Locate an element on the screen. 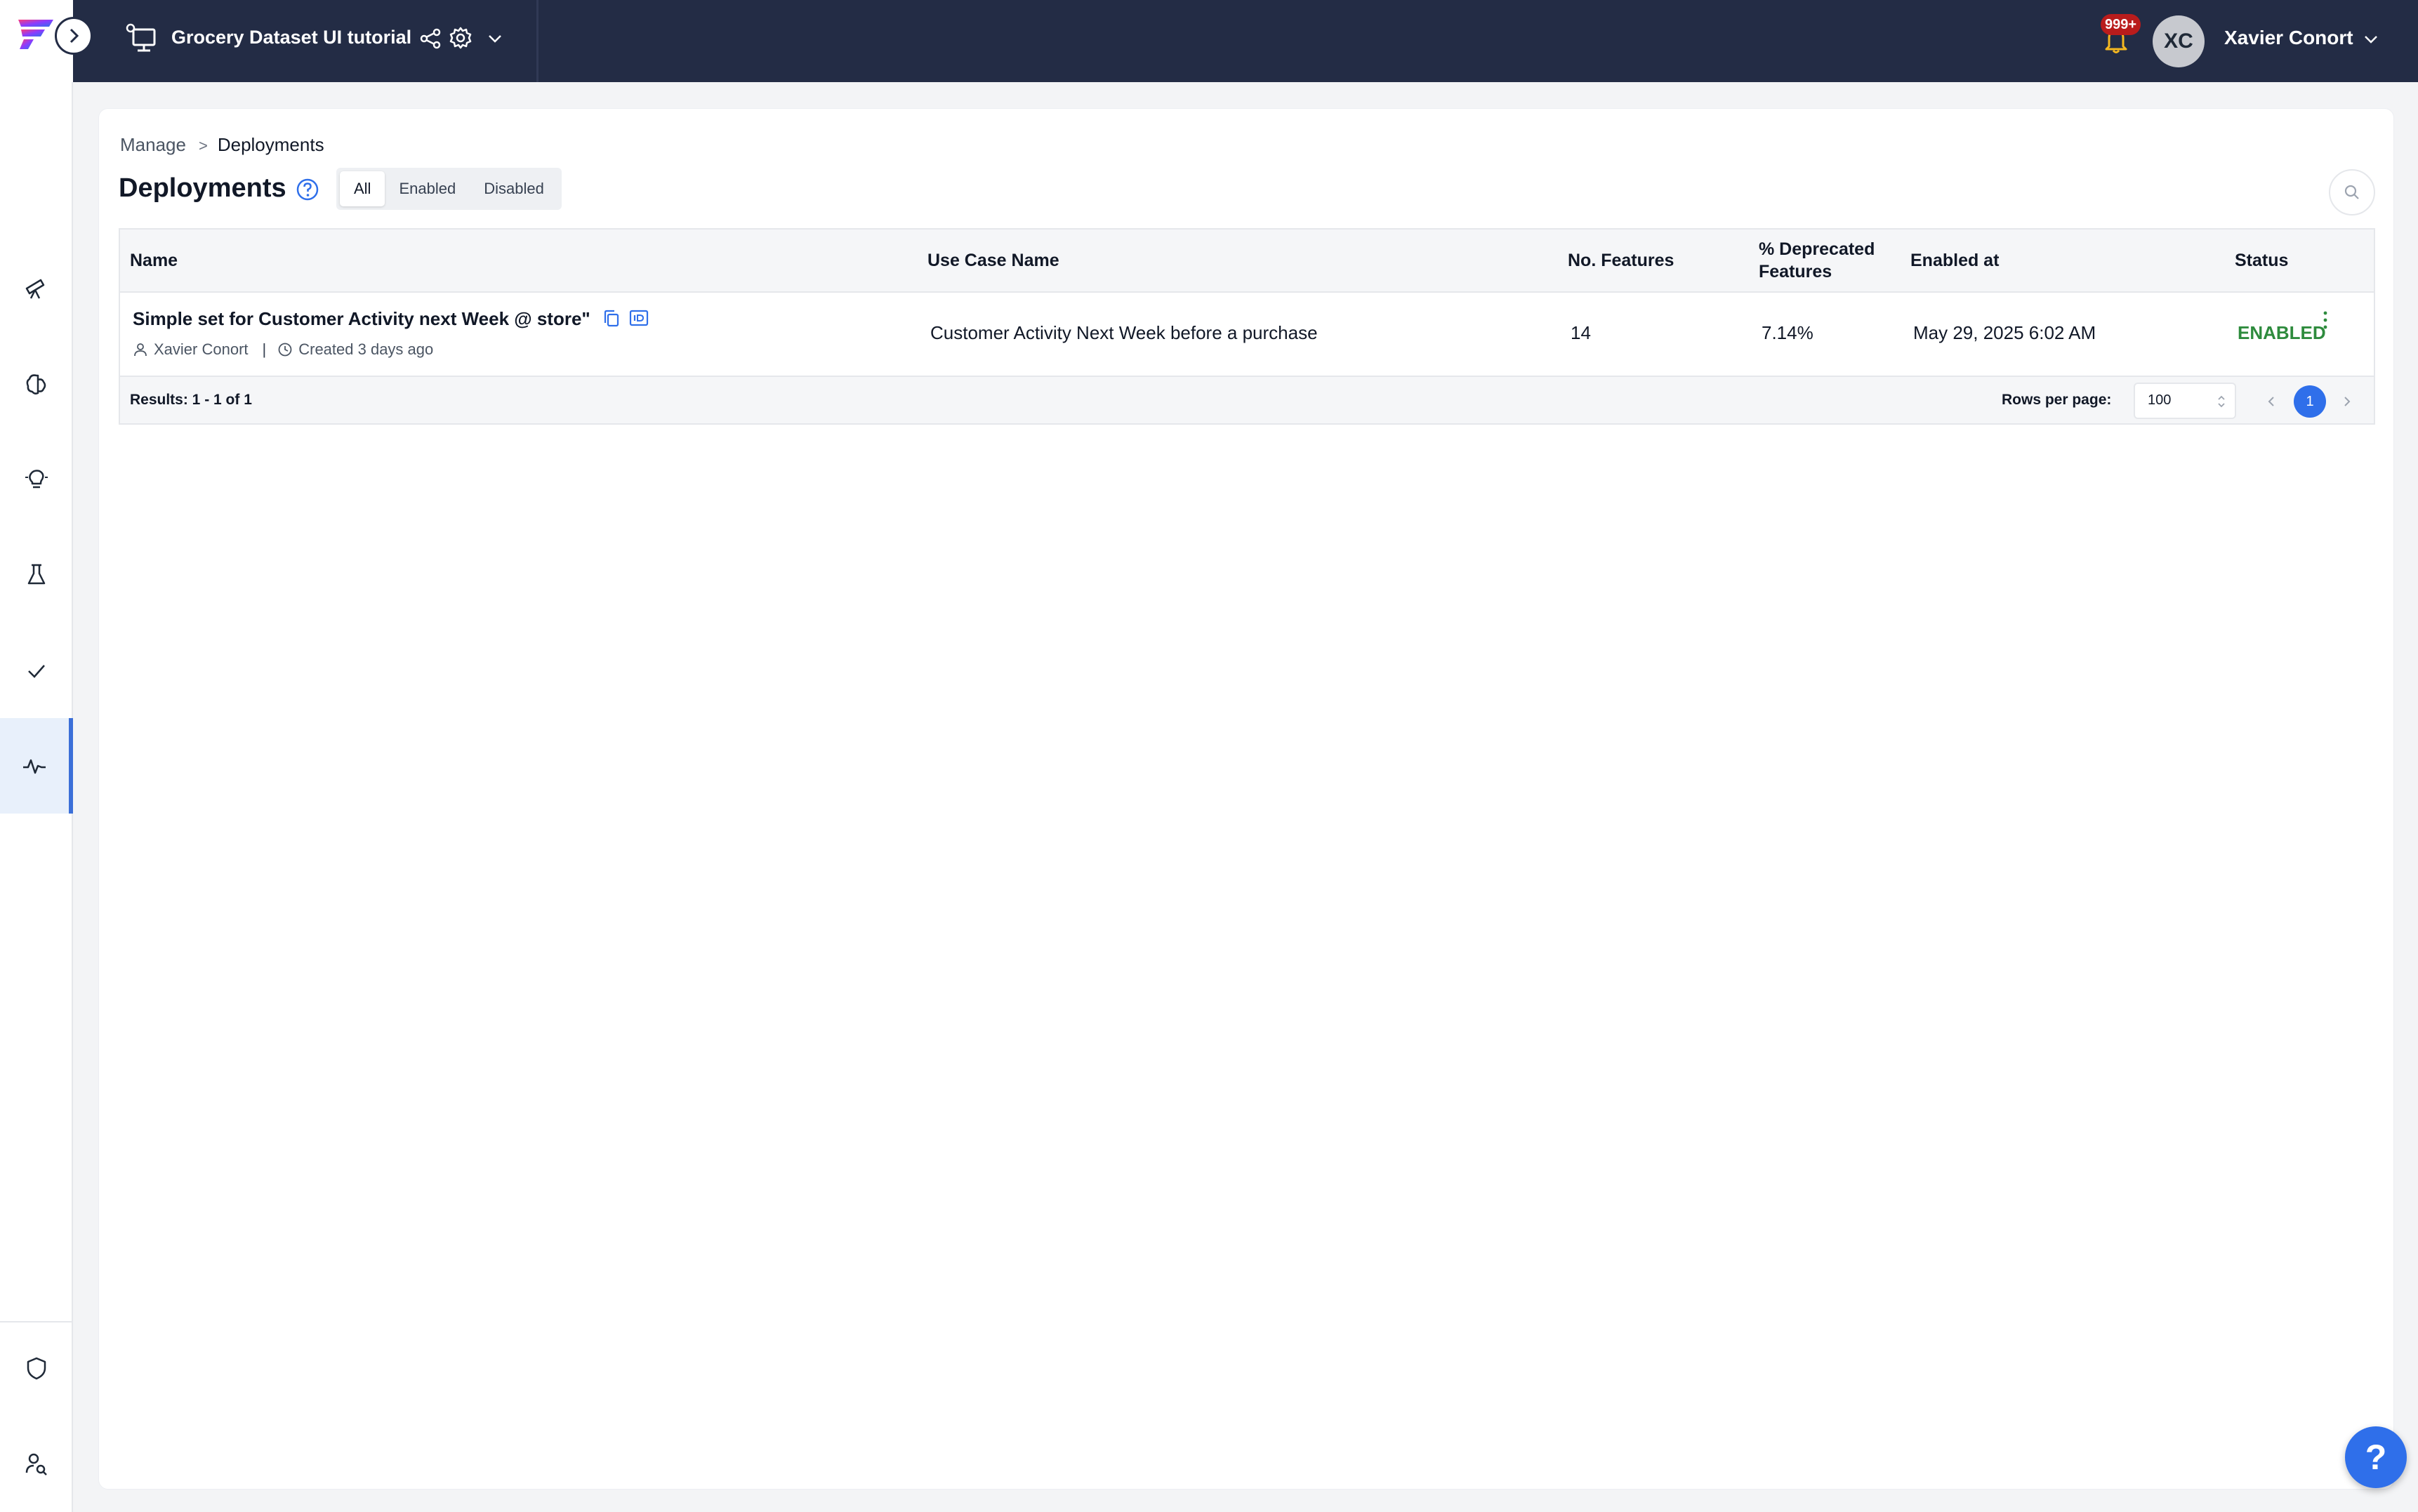 This screenshot has width=2418, height=1512. checkmark-icon is located at coordinates (36, 671).